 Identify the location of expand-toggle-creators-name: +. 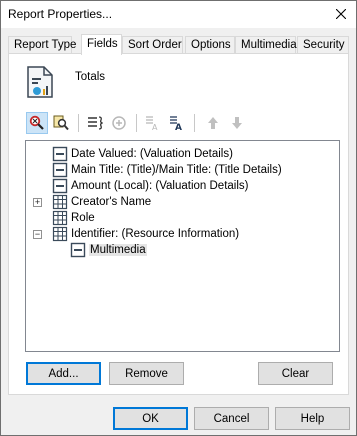
(37, 202).